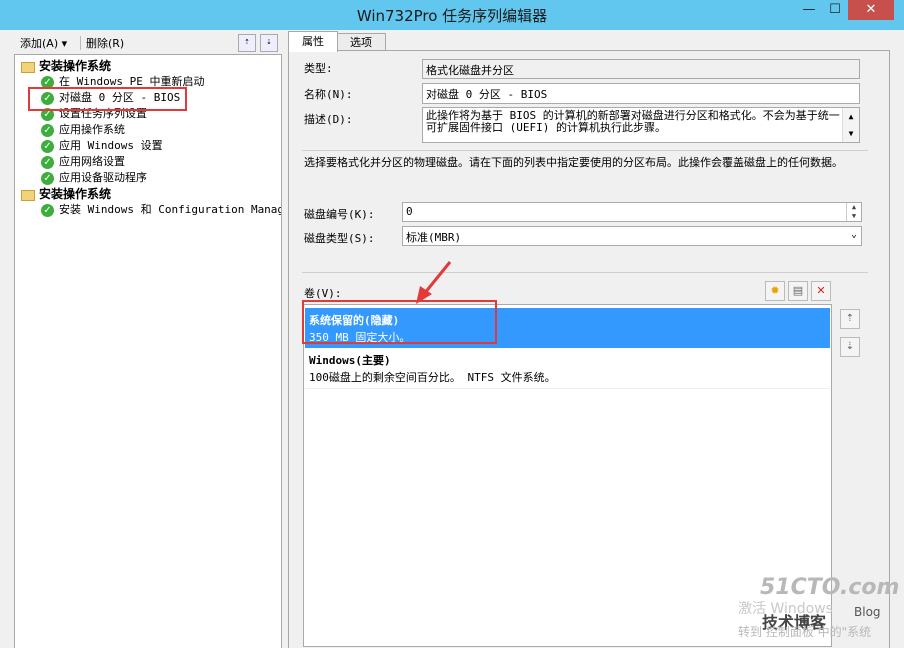 Image resolution: width=904 pixels, height=648 pixels. I want to click on description-scrollbar: ▲ ▼, so click(850, 125).